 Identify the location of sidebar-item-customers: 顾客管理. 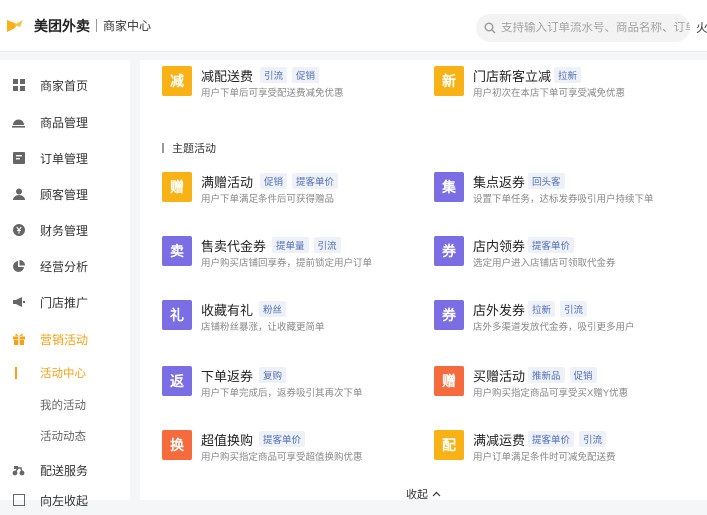
(65, 194).